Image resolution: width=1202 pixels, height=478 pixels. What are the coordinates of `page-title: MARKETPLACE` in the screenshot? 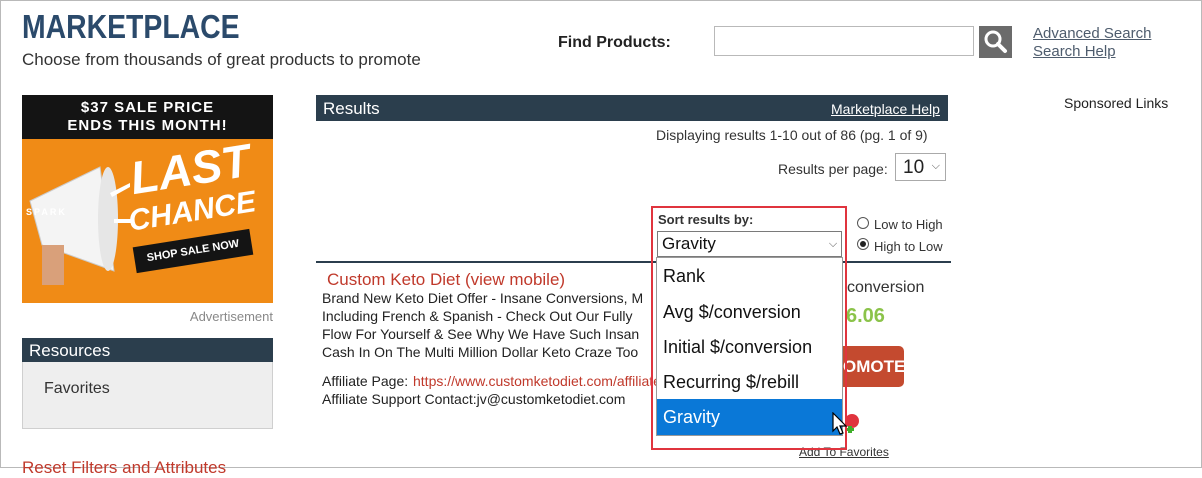 It's located at (131, 26).